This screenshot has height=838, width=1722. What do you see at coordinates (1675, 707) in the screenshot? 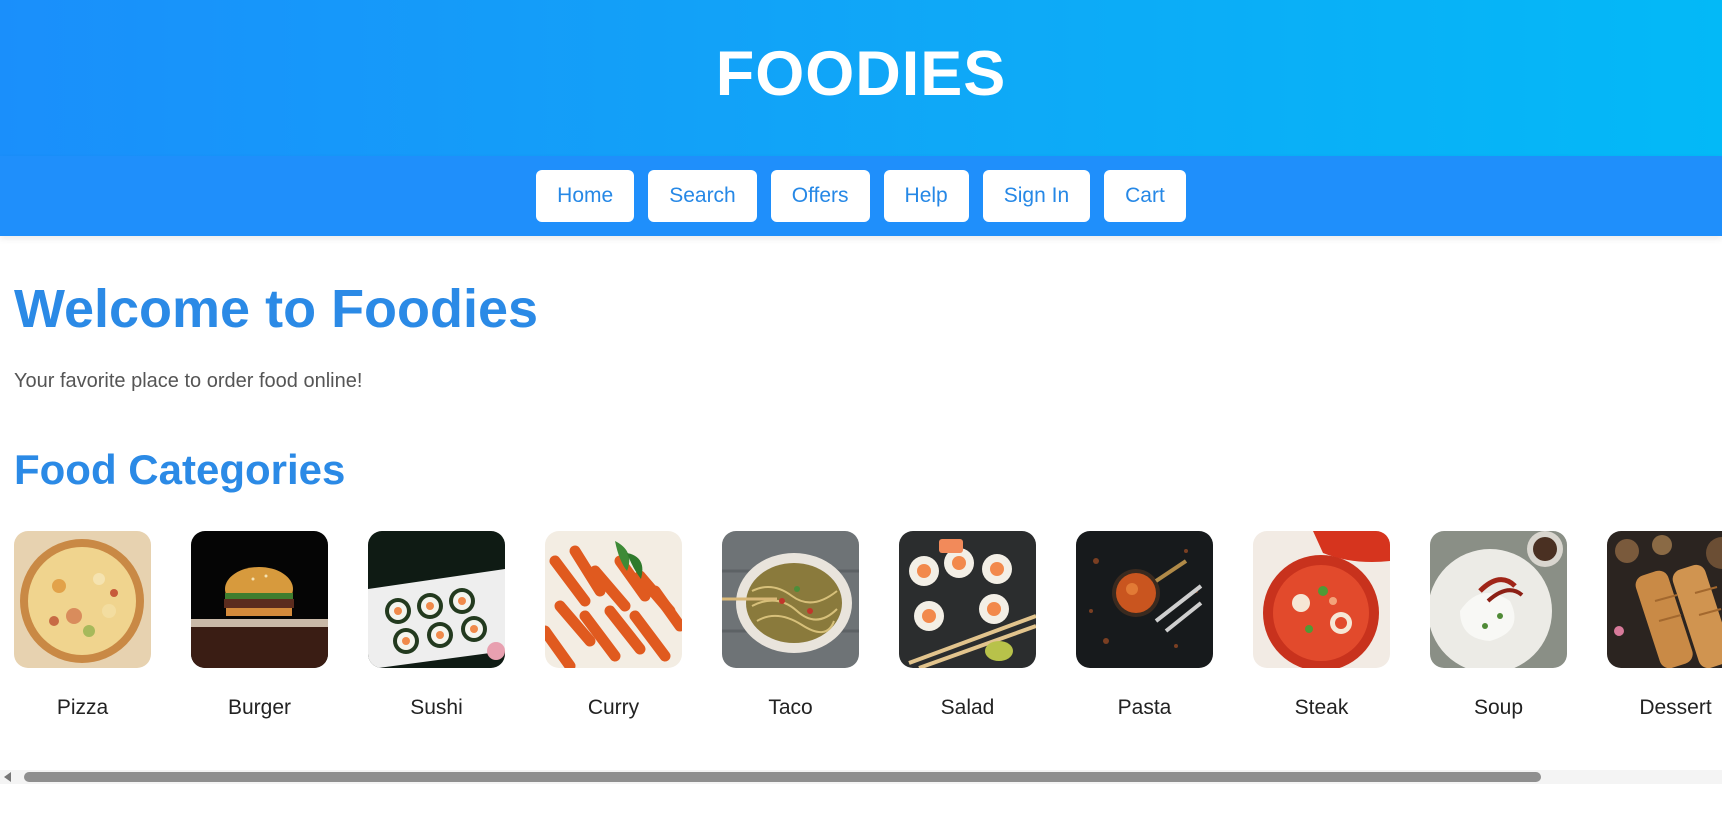
I see `category-label: Dessert` at bounding box center [1675, 707].